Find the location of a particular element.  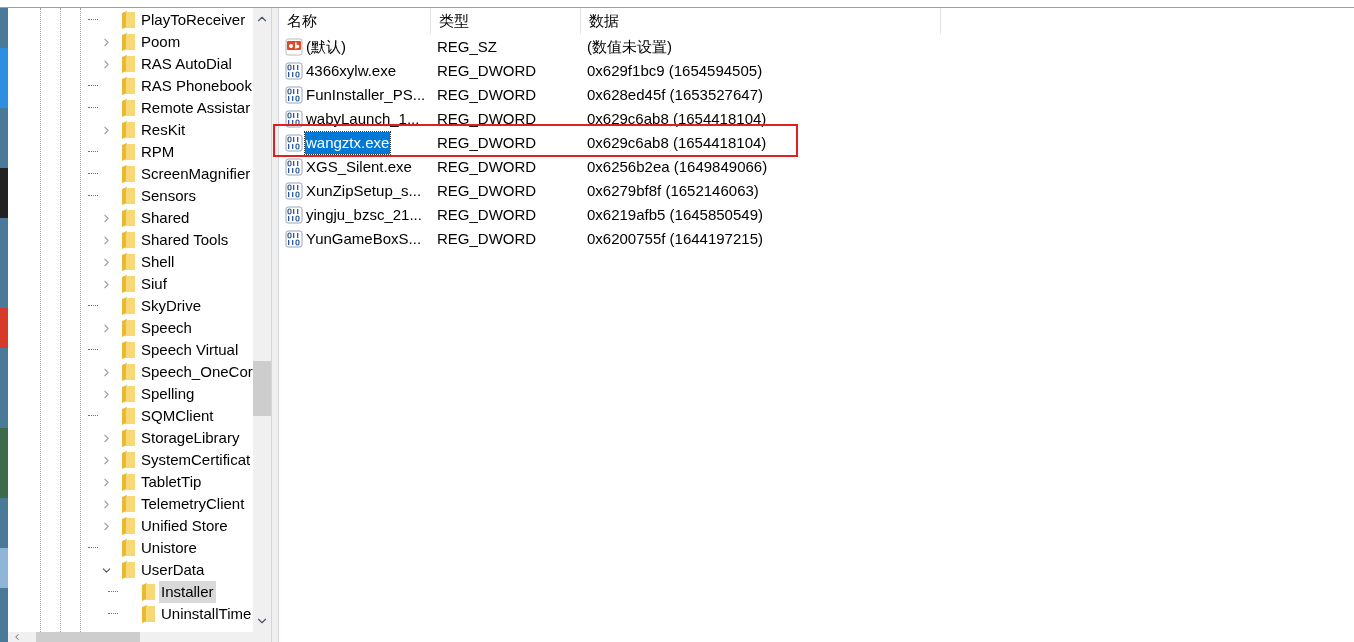

table-cell-text: 0x629f1bc9 (1654594505) is located at coordinates (675, 70).